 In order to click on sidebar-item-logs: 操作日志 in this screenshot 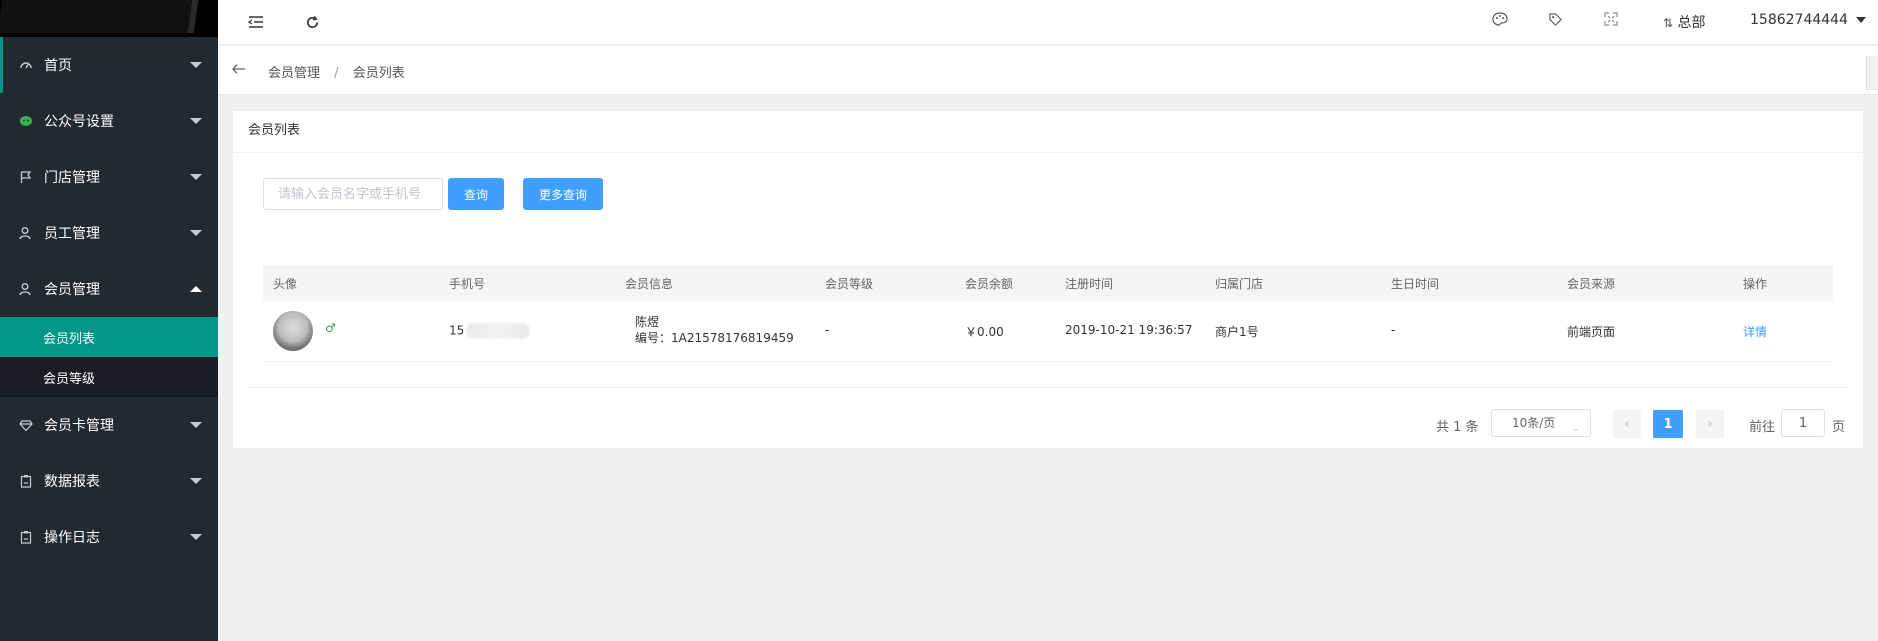, I will do `click(109, 537)`.